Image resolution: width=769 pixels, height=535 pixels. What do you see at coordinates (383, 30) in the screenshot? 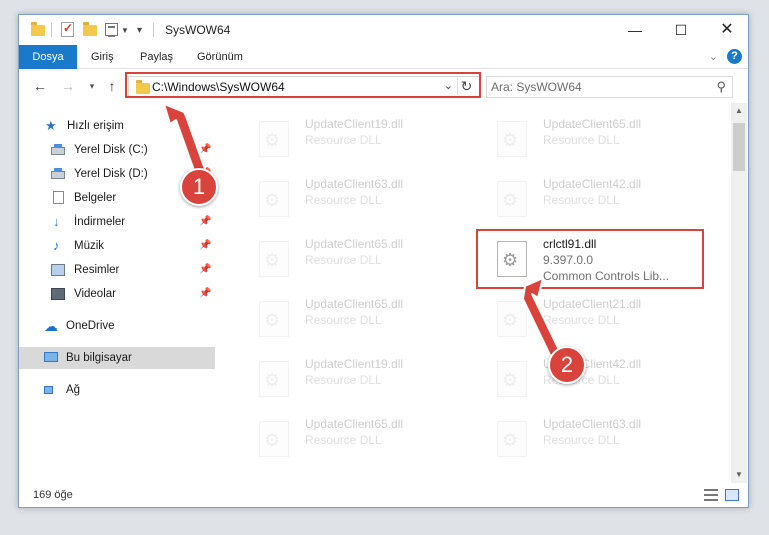
I see `title-bar: ▼ ▾ SysWOW64 — ☐ ✕` at bounding box center [383, 30].